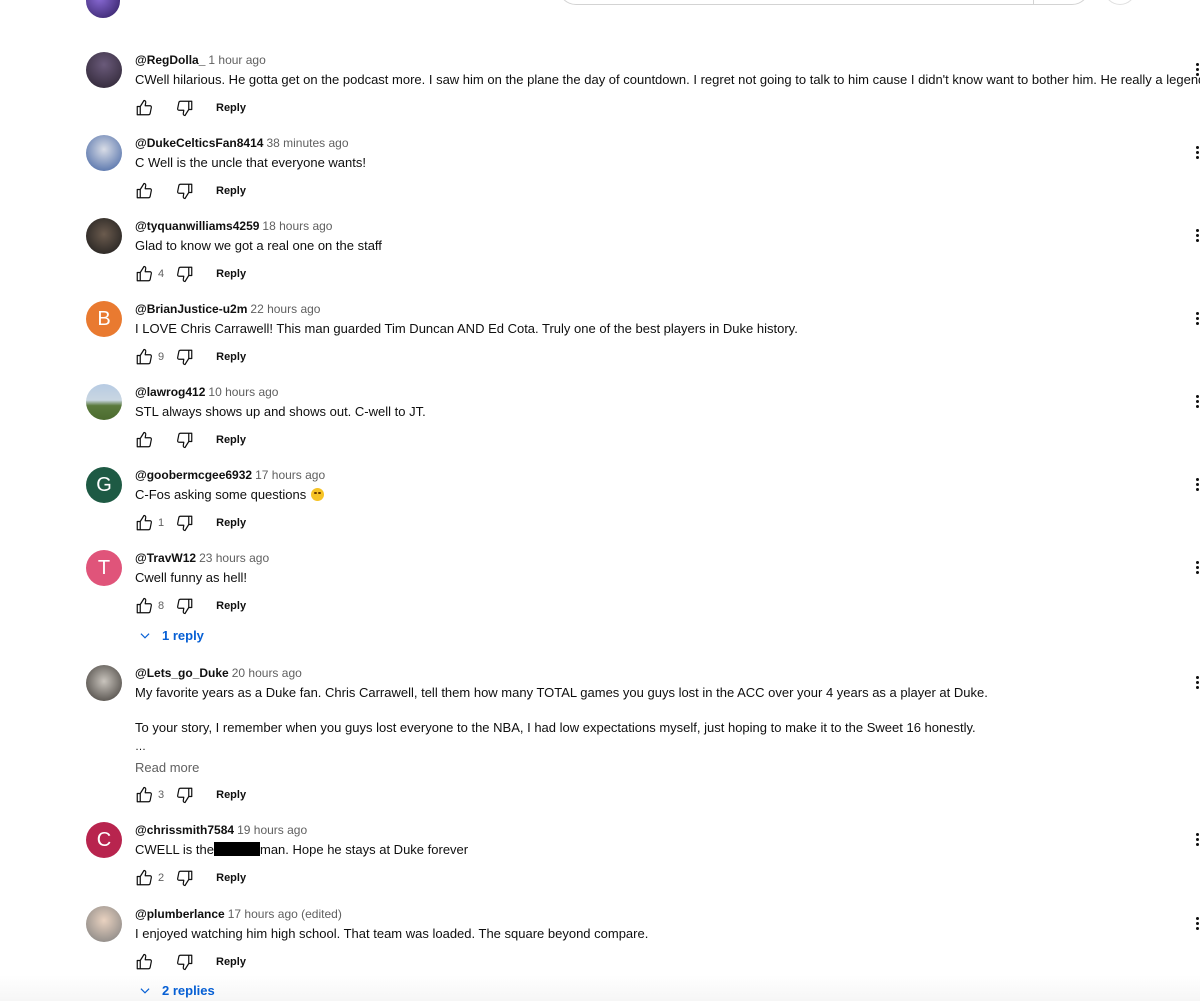  What do you see at coordinates (188, 990) in the screenshot?
I see `replies-count-label: 2 replies` at bounding box center [188, 990].